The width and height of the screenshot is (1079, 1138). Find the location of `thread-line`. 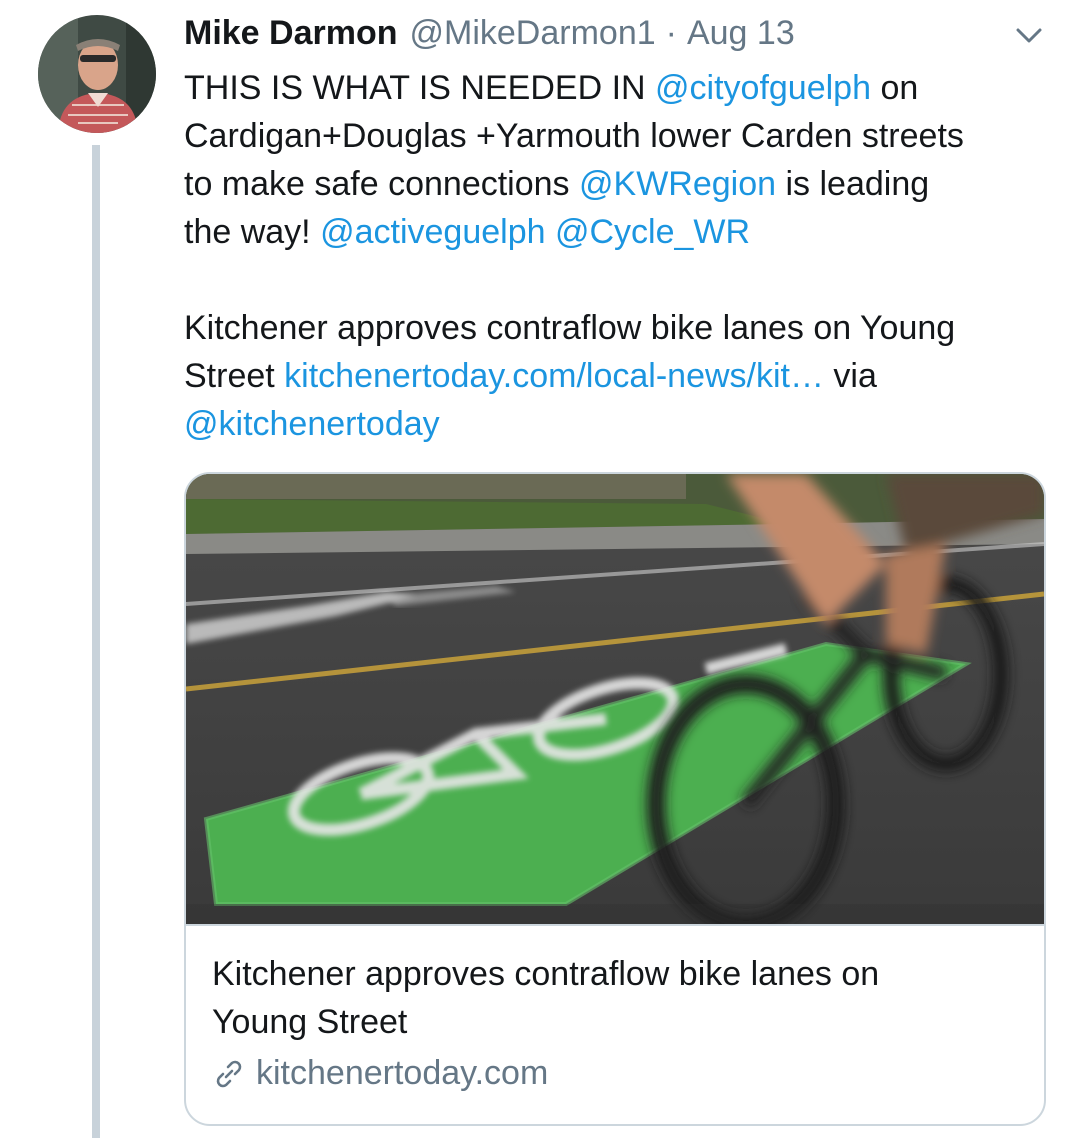

thread-line is located at coordinates (96, 641).